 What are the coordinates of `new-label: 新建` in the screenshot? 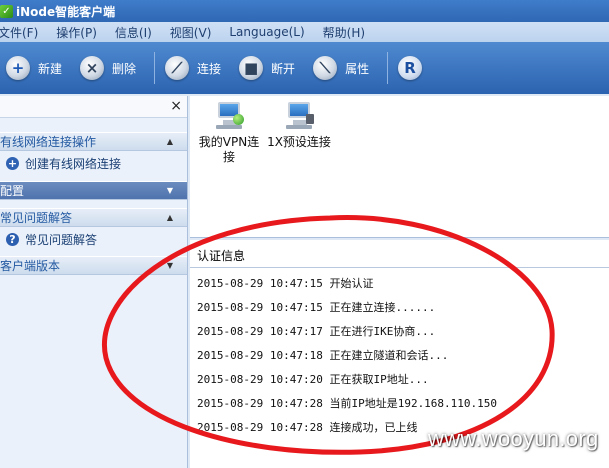 It's located at (50, 68).